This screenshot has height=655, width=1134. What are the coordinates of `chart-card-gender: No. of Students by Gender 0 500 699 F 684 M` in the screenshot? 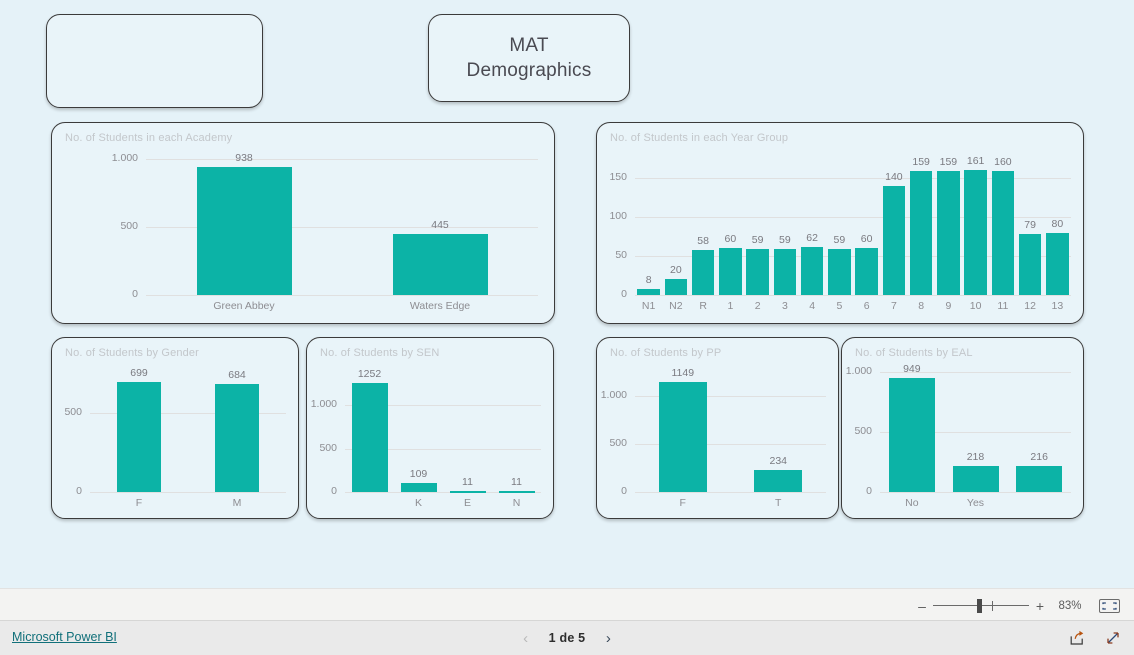 It's located at (175, 428).